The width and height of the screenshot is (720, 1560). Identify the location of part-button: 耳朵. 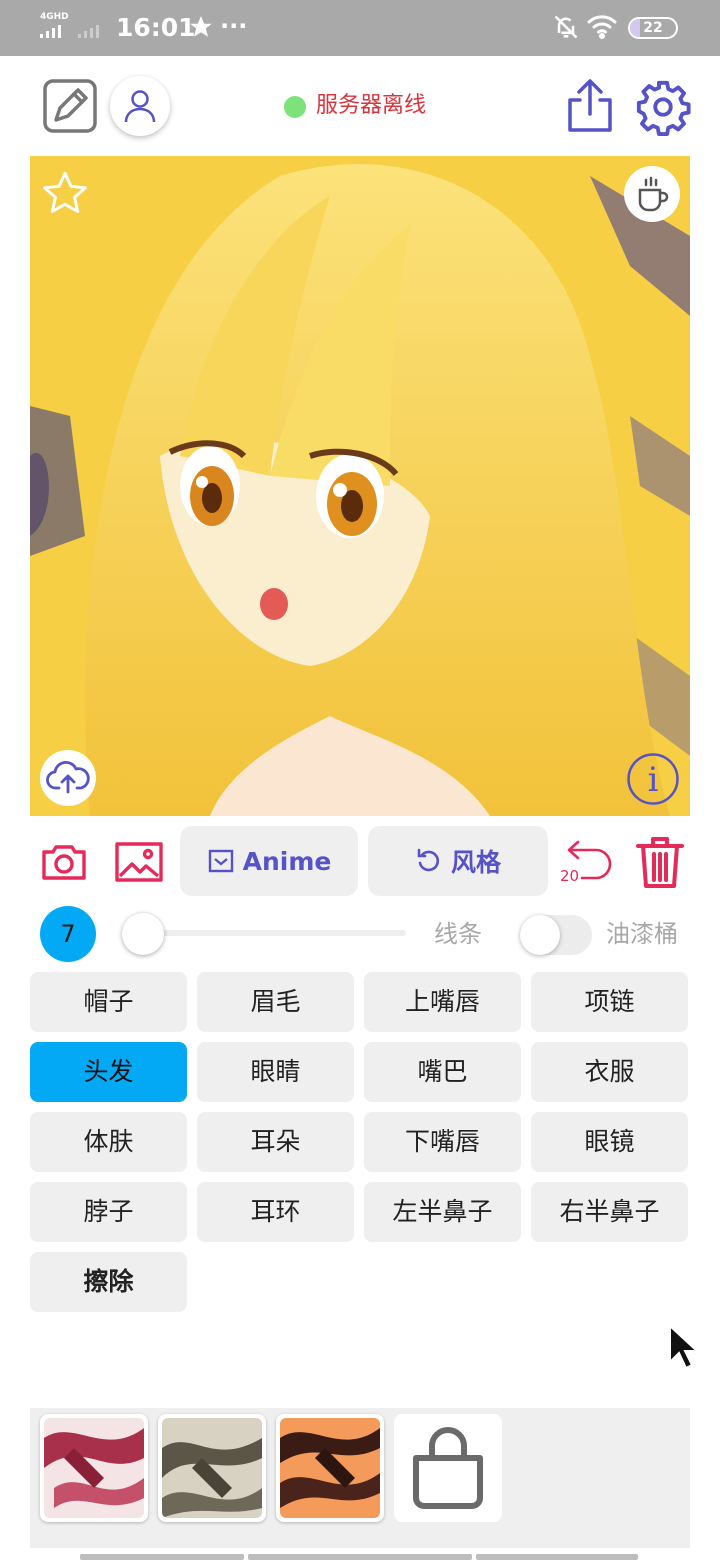
(275, 1142).